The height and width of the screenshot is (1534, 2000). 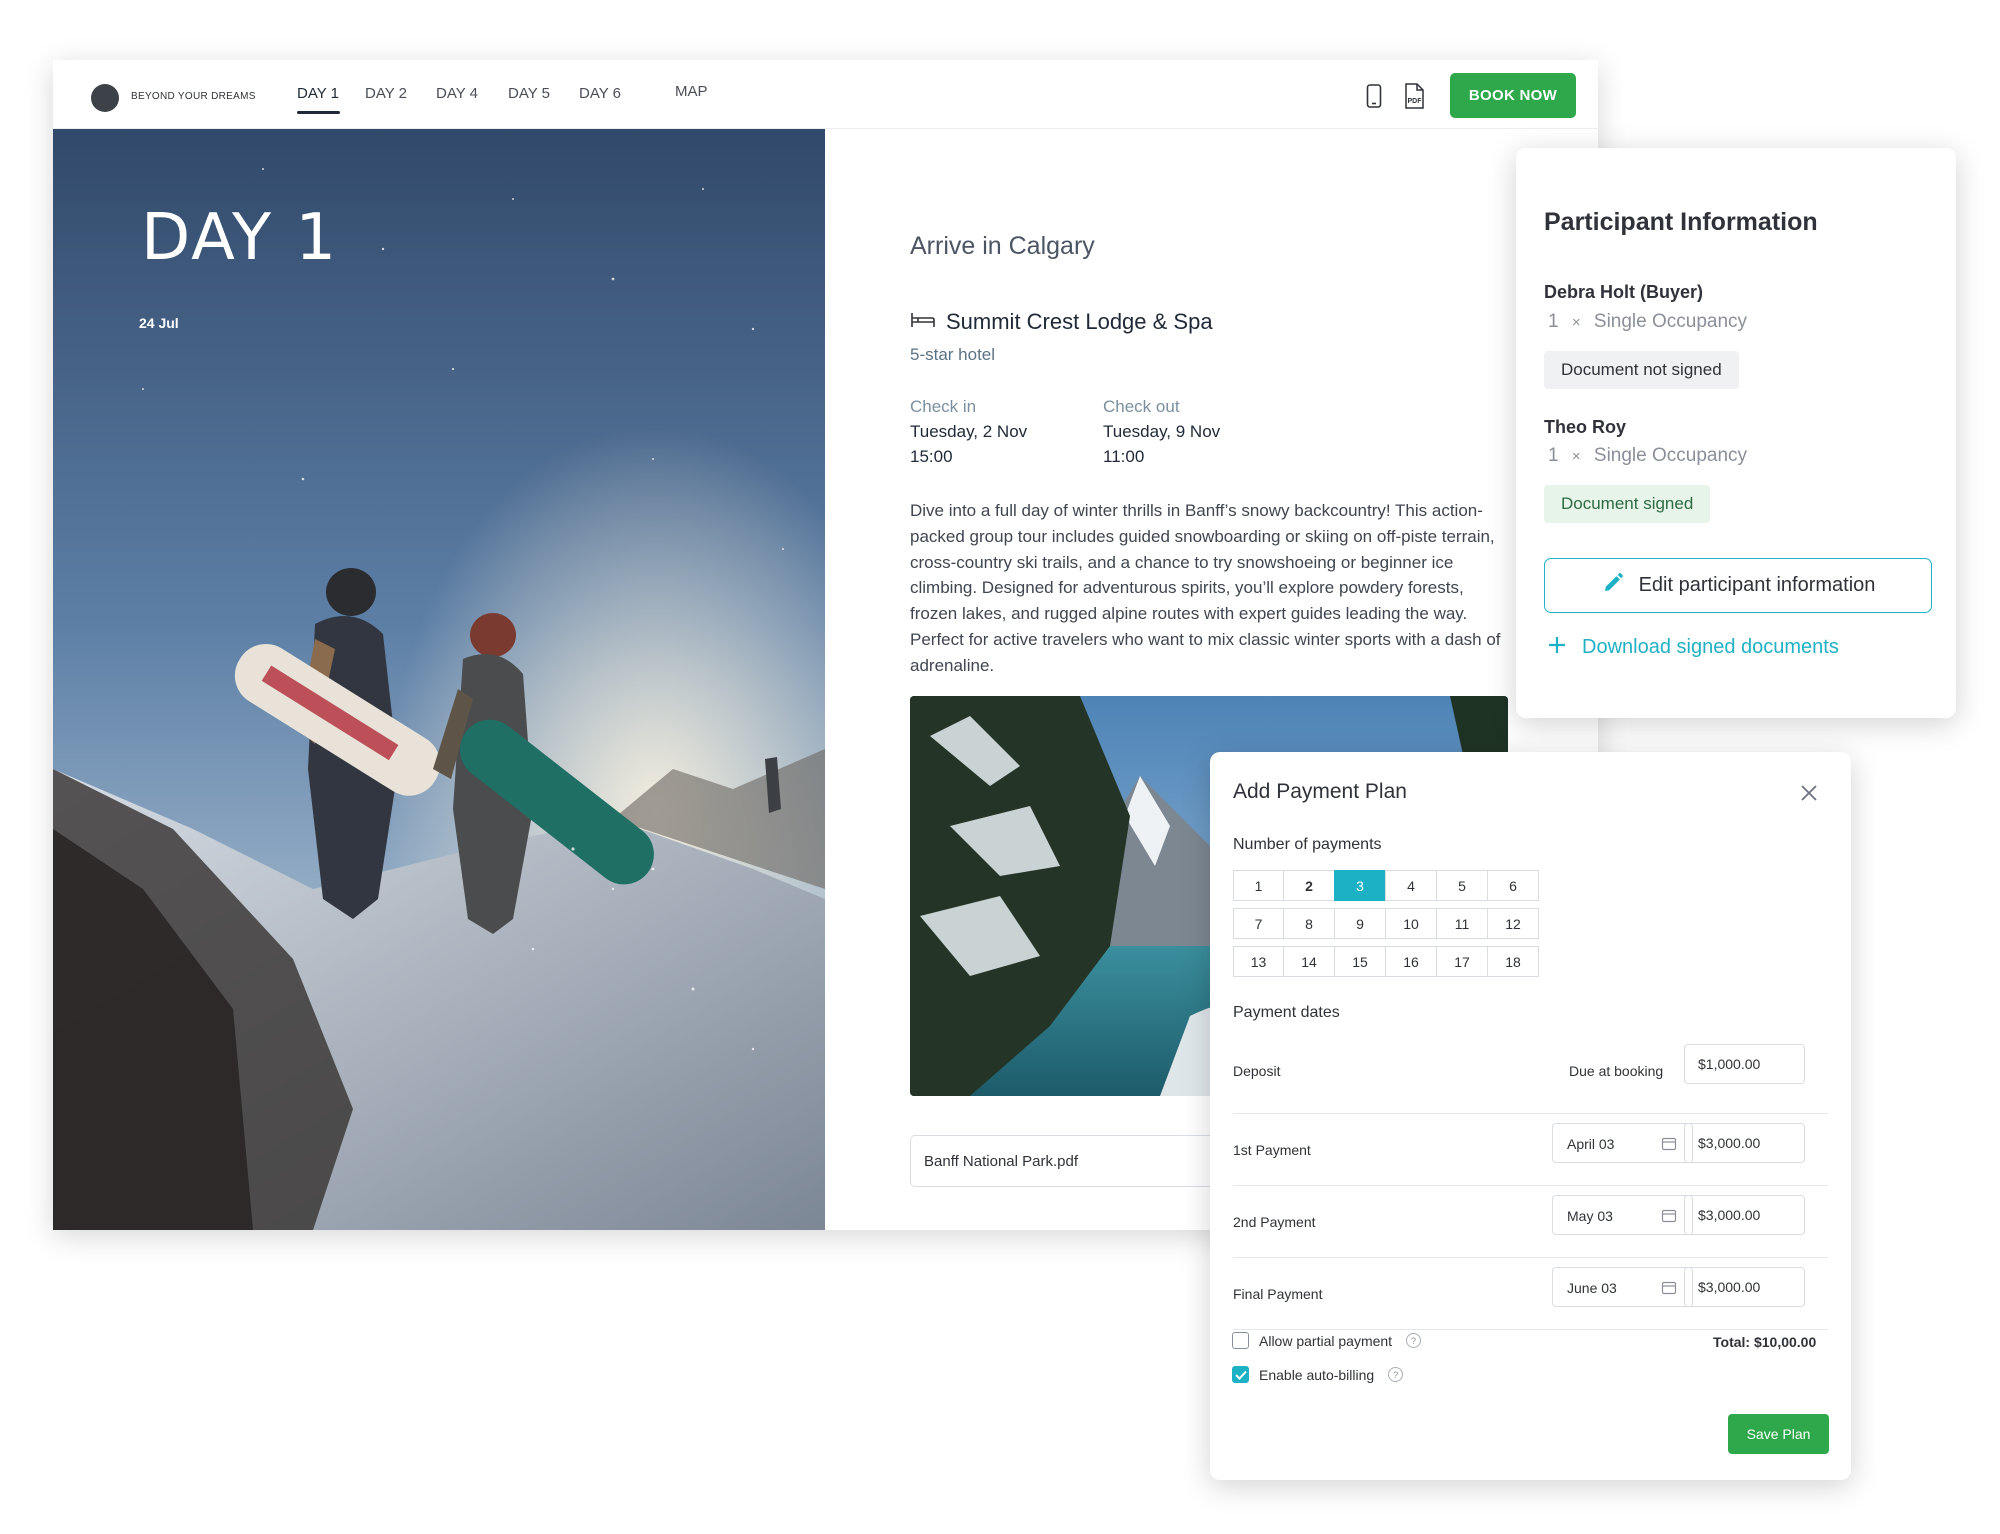 What do you see at coordinates (1513, 923) in the screenshot?
I see `payment-count-option: 12` at bounding box center [1513, 923].